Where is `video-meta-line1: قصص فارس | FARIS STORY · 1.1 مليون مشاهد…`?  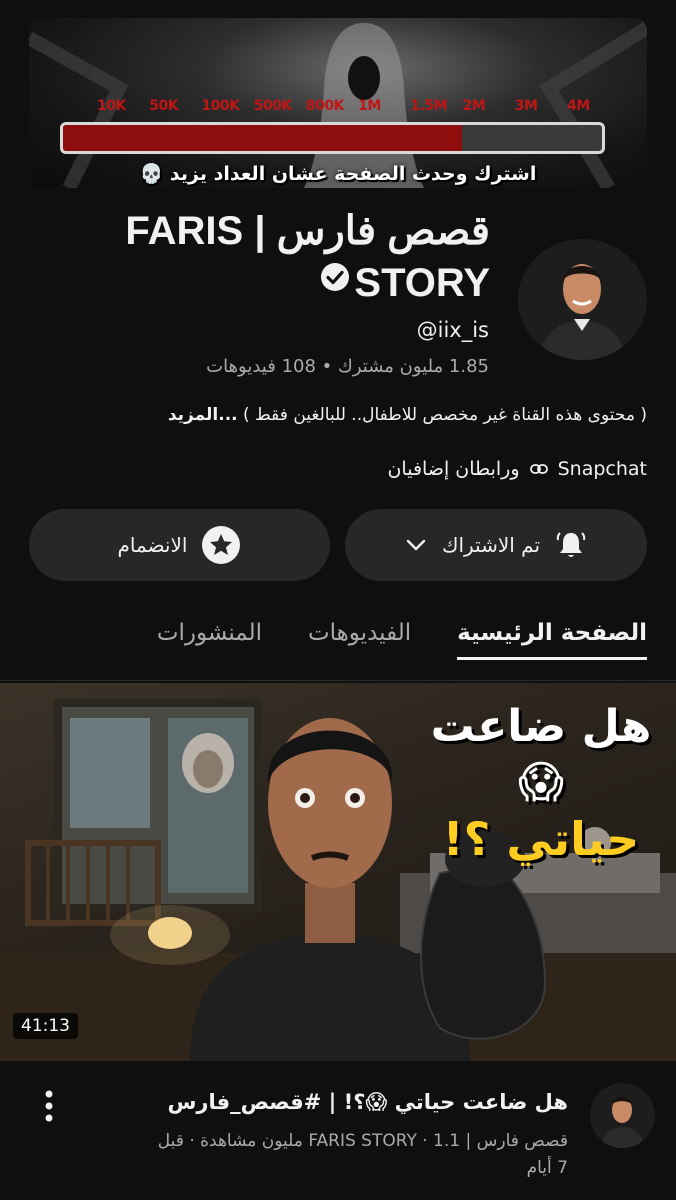 video-meta-line1: قصص فارس | FARIS STORY · 1.1 مليون مشاهد… is located at coordinates (362, 1141).